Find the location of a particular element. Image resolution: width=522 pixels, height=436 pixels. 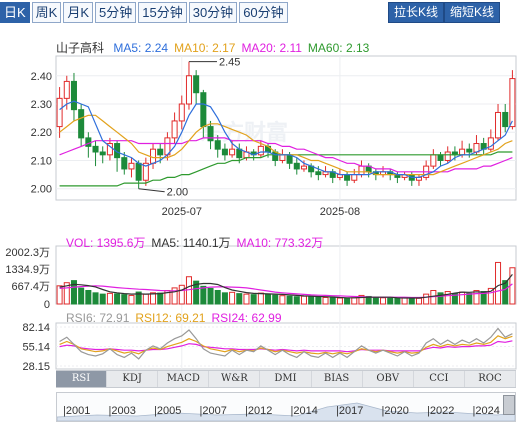

price-axis-label: 2.40 is located at coordinates (41, 77).